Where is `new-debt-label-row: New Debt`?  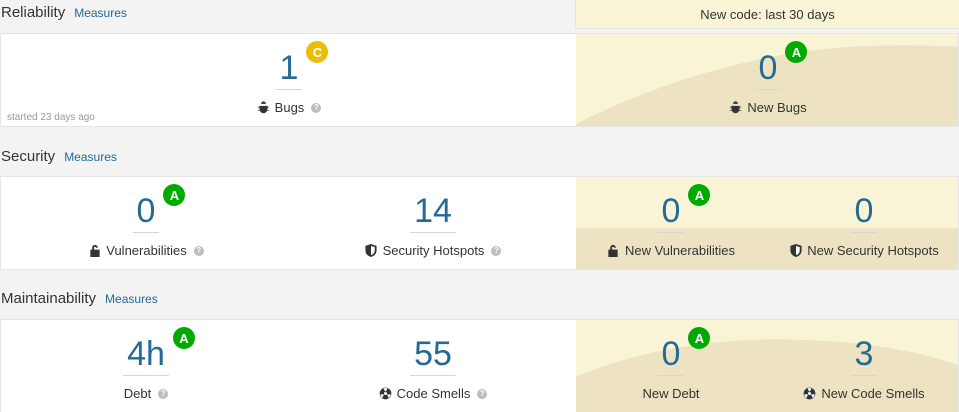 new-debt-label-row: New Debt is located at coordinates (671, 393).